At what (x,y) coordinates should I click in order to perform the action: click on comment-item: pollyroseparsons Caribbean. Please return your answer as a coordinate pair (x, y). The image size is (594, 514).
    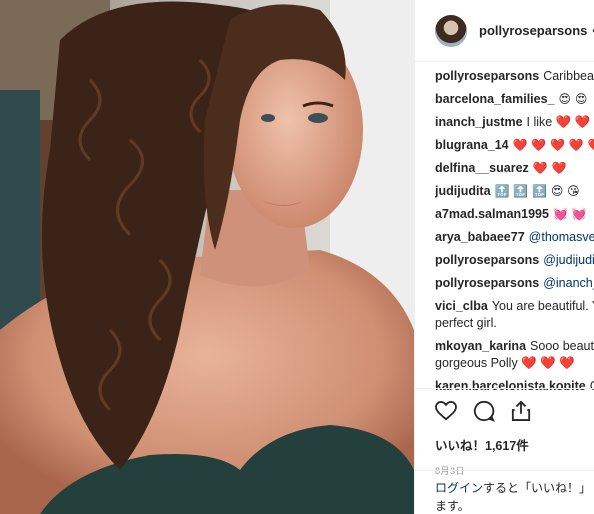
    Looking at the image, I should click on (514, 76).